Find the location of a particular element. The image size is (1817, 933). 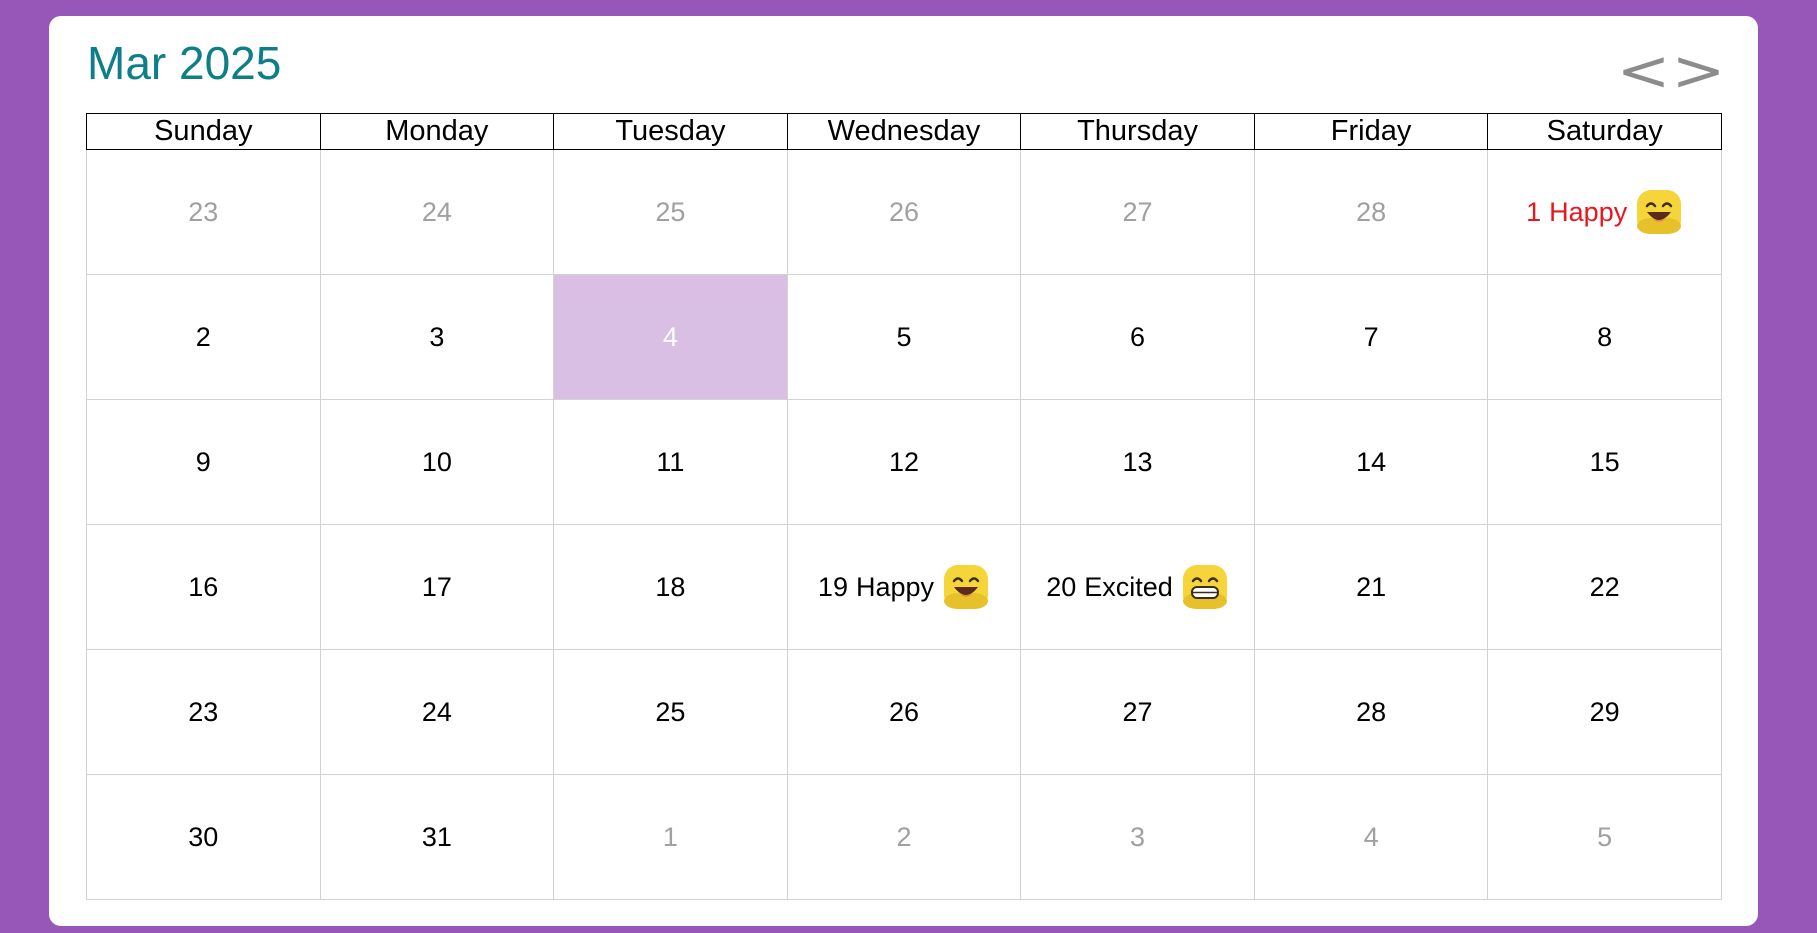

day-number: 17 is located at coordinates (436, 586).